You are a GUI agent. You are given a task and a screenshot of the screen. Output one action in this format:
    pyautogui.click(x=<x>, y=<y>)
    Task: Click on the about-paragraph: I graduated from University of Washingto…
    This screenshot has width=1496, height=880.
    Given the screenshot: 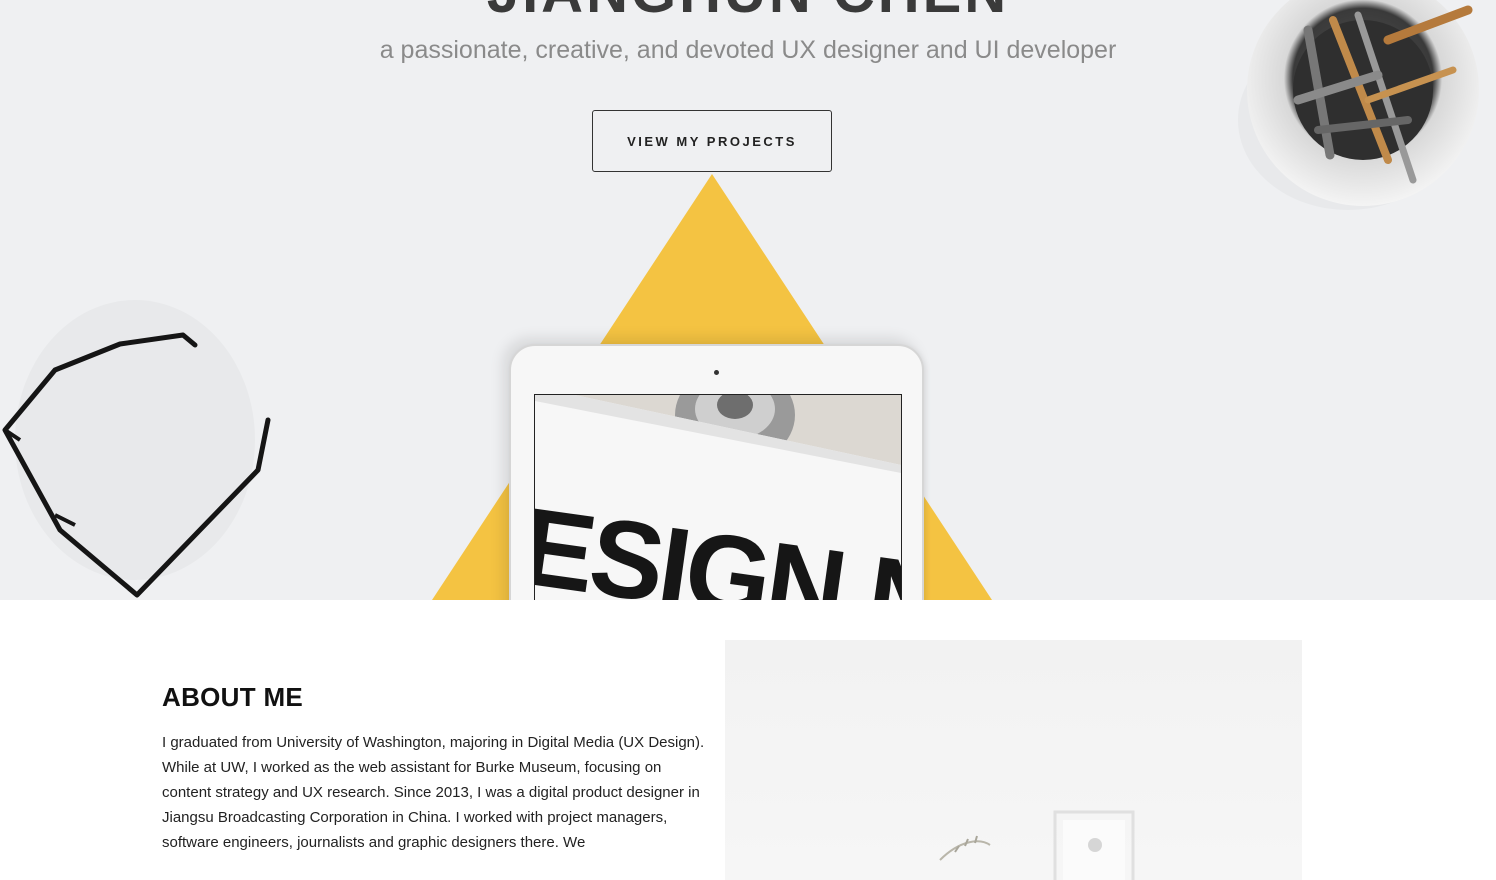 What is the action you would take?
    pyautogui.click(x=433, y=792)
    